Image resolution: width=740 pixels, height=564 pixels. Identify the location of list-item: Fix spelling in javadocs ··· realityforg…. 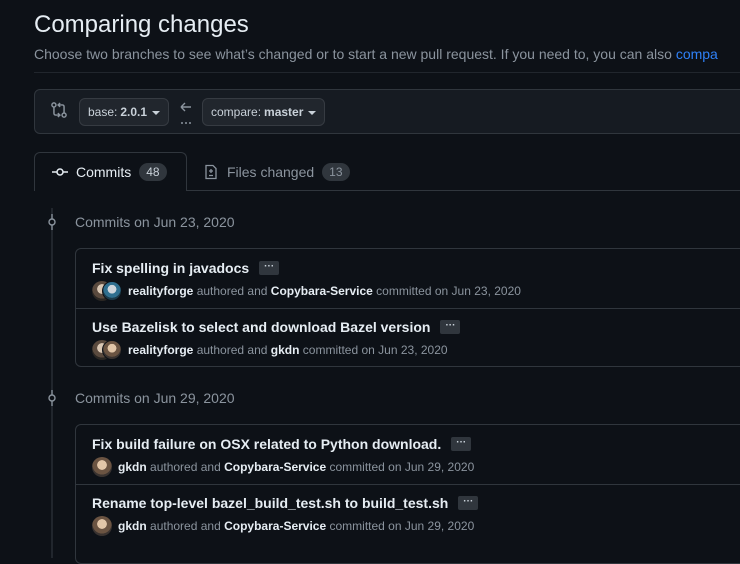
(408, 278).